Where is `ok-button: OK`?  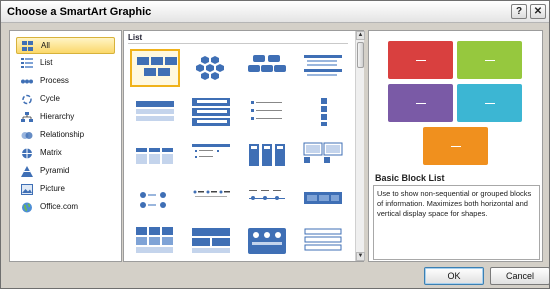
ok-button: OK is located at coordinates (454, 276).